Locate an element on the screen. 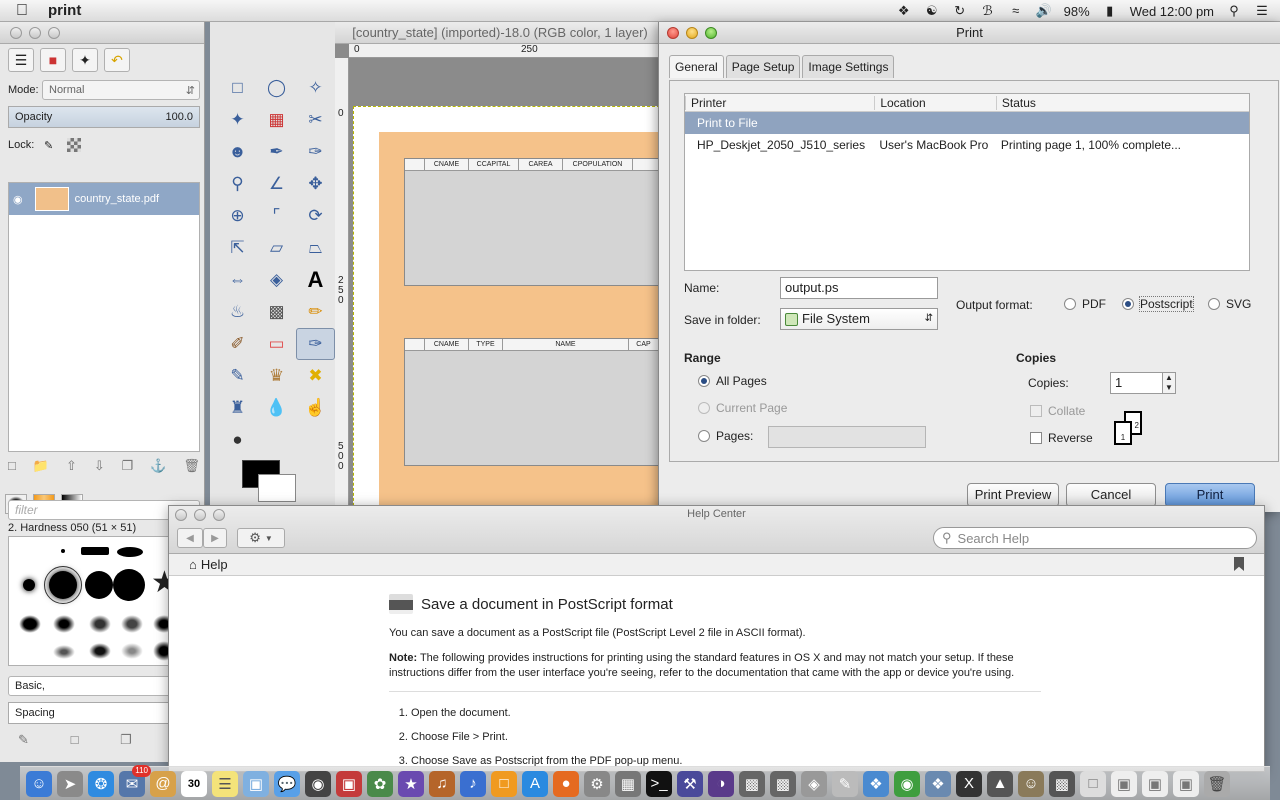 This screenshot has width=1280, height=800. file-icon: ▦ is located at coordinates (628, 783).